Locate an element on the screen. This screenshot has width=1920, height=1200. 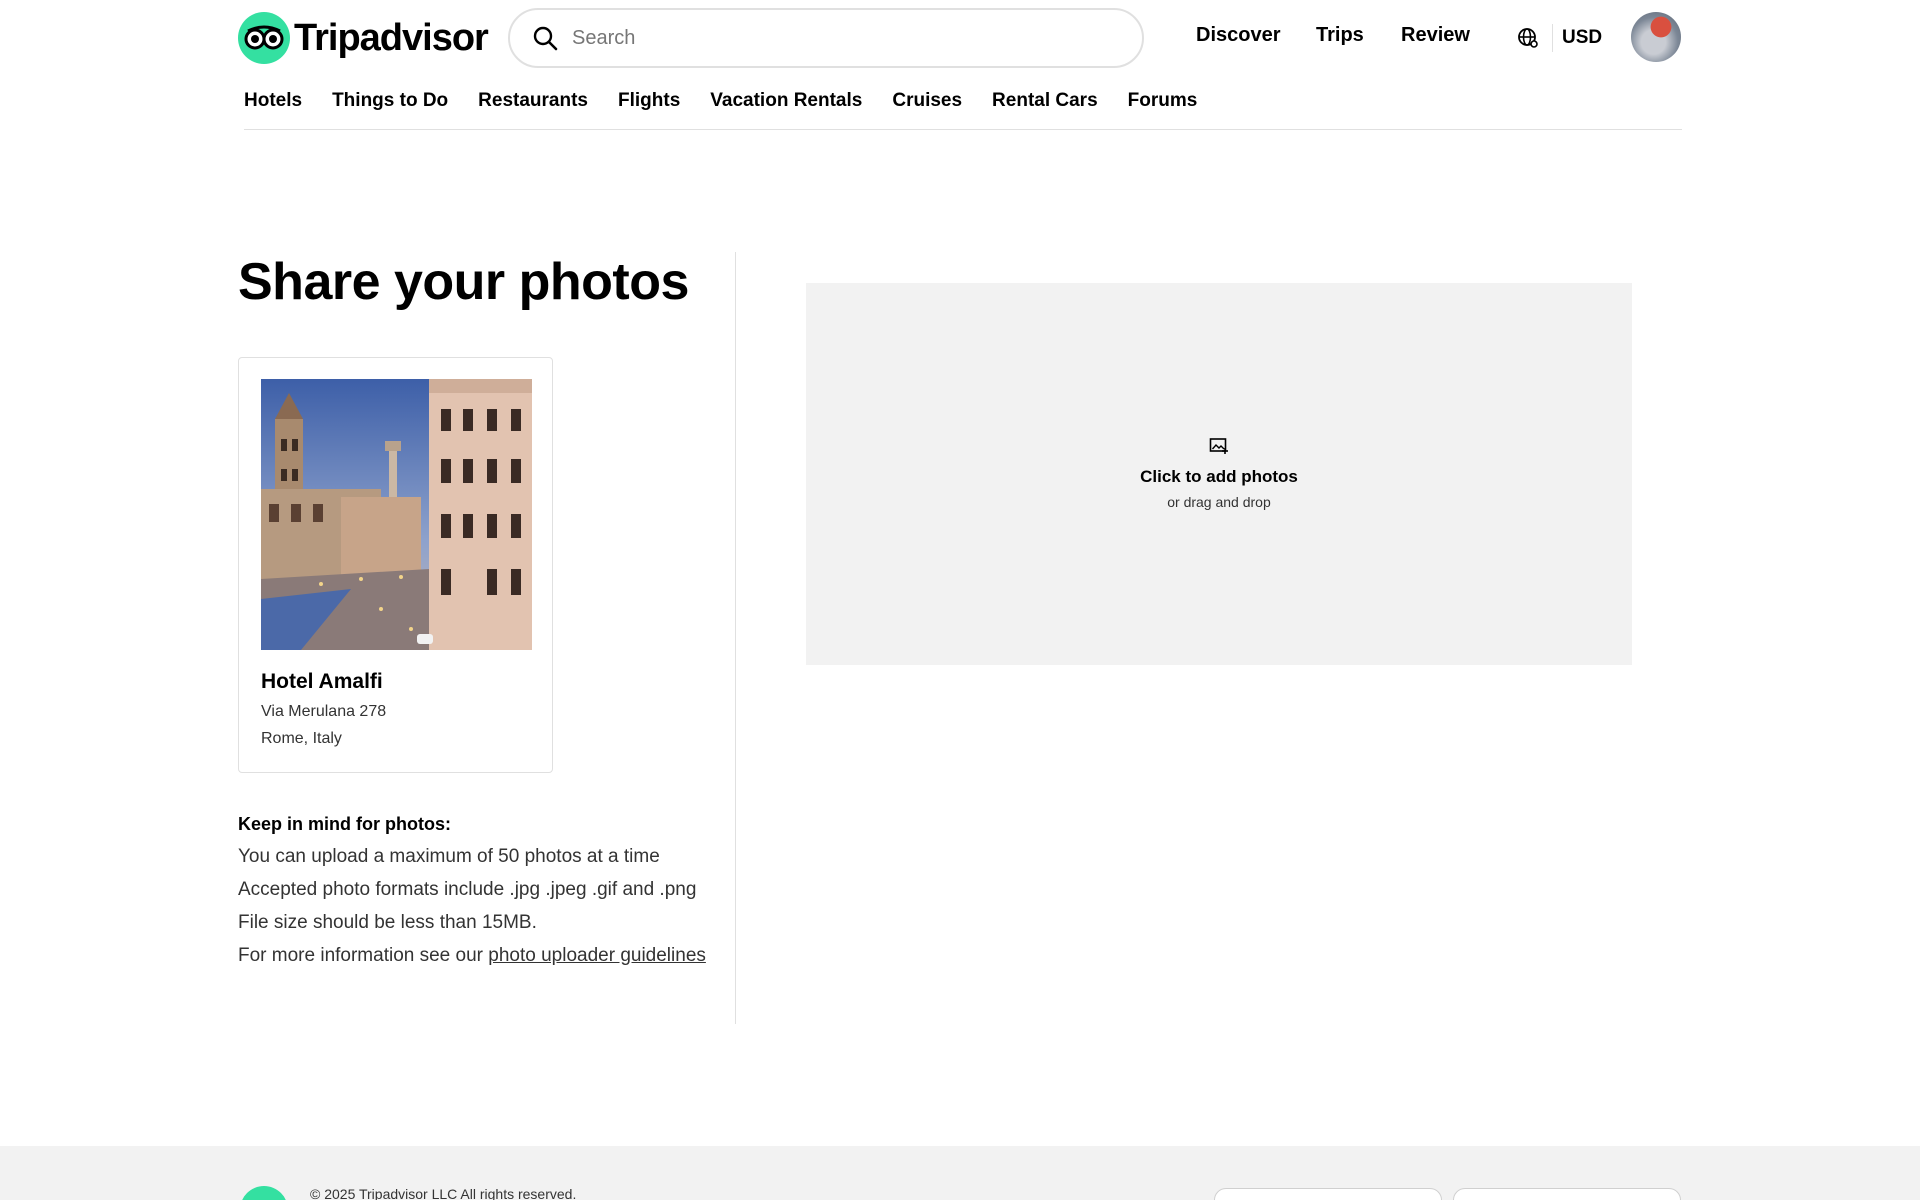
tripadvisor-logo: Tripadvisor is located at coordinates (363, 38).